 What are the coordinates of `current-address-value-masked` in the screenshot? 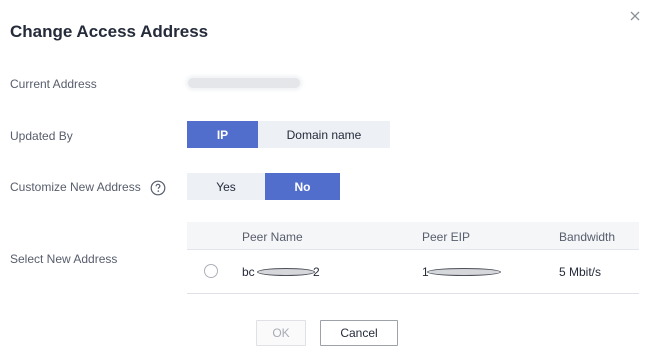 It's located at (244, 83).